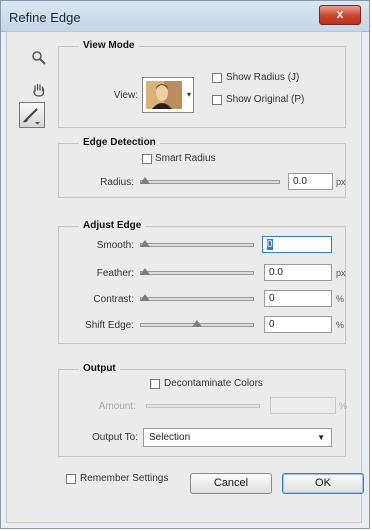 This screenshot has height=531, width=372. I want to click on show-original-label: Show Original (P), so click(265, 99).